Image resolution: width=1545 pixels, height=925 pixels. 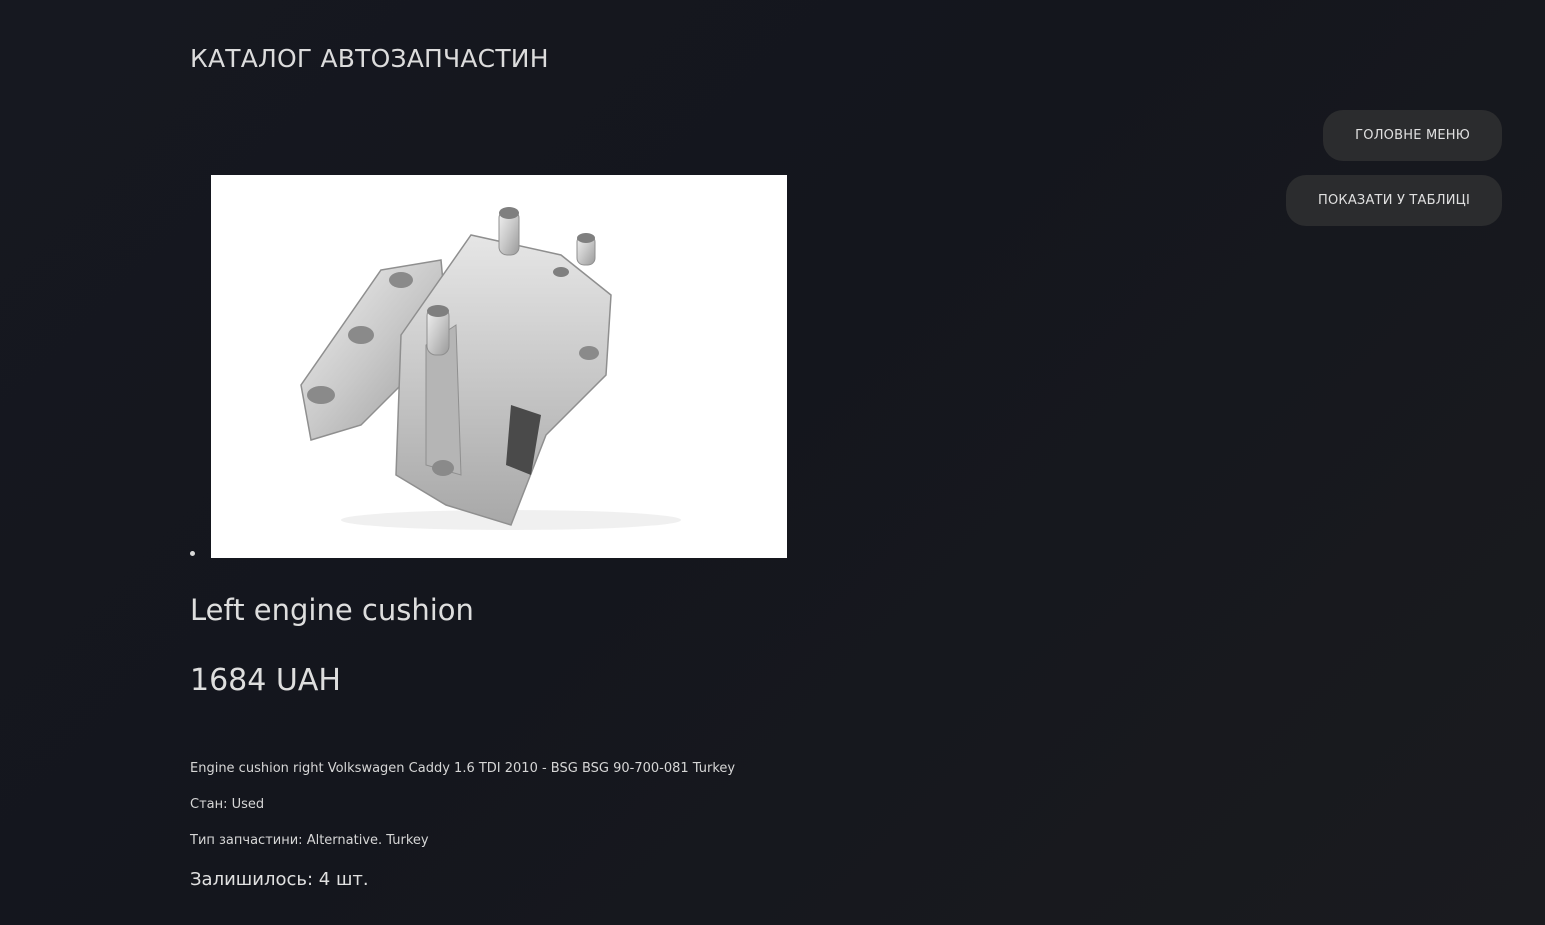 What do you see at coordinates (343, 879) in the screenshot?
I see `stock-value: 4 шт.` at bounding box center [343, 879].